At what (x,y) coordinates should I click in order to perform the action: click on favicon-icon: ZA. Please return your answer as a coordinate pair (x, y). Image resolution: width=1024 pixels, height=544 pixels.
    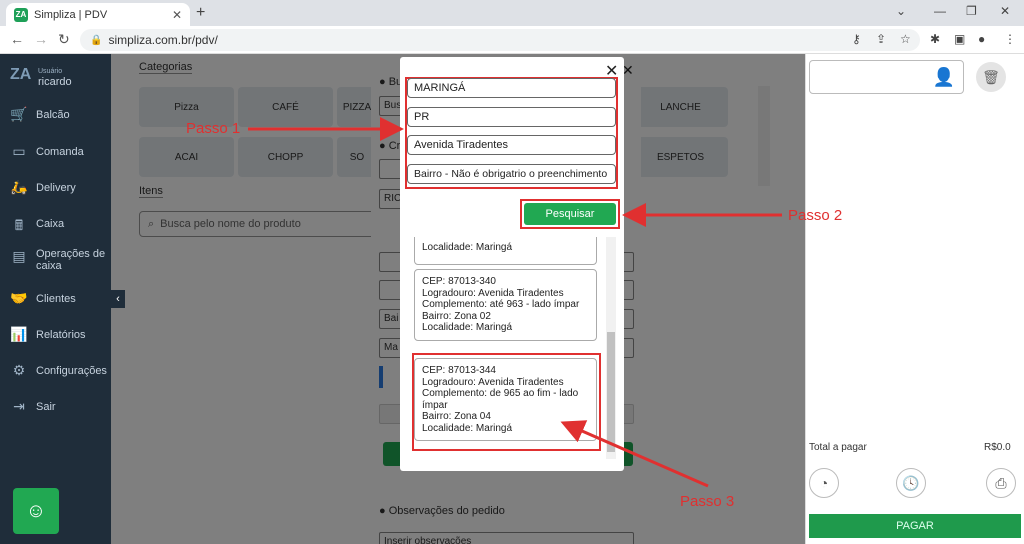
    Looking at the image, I should click on (21, 14).